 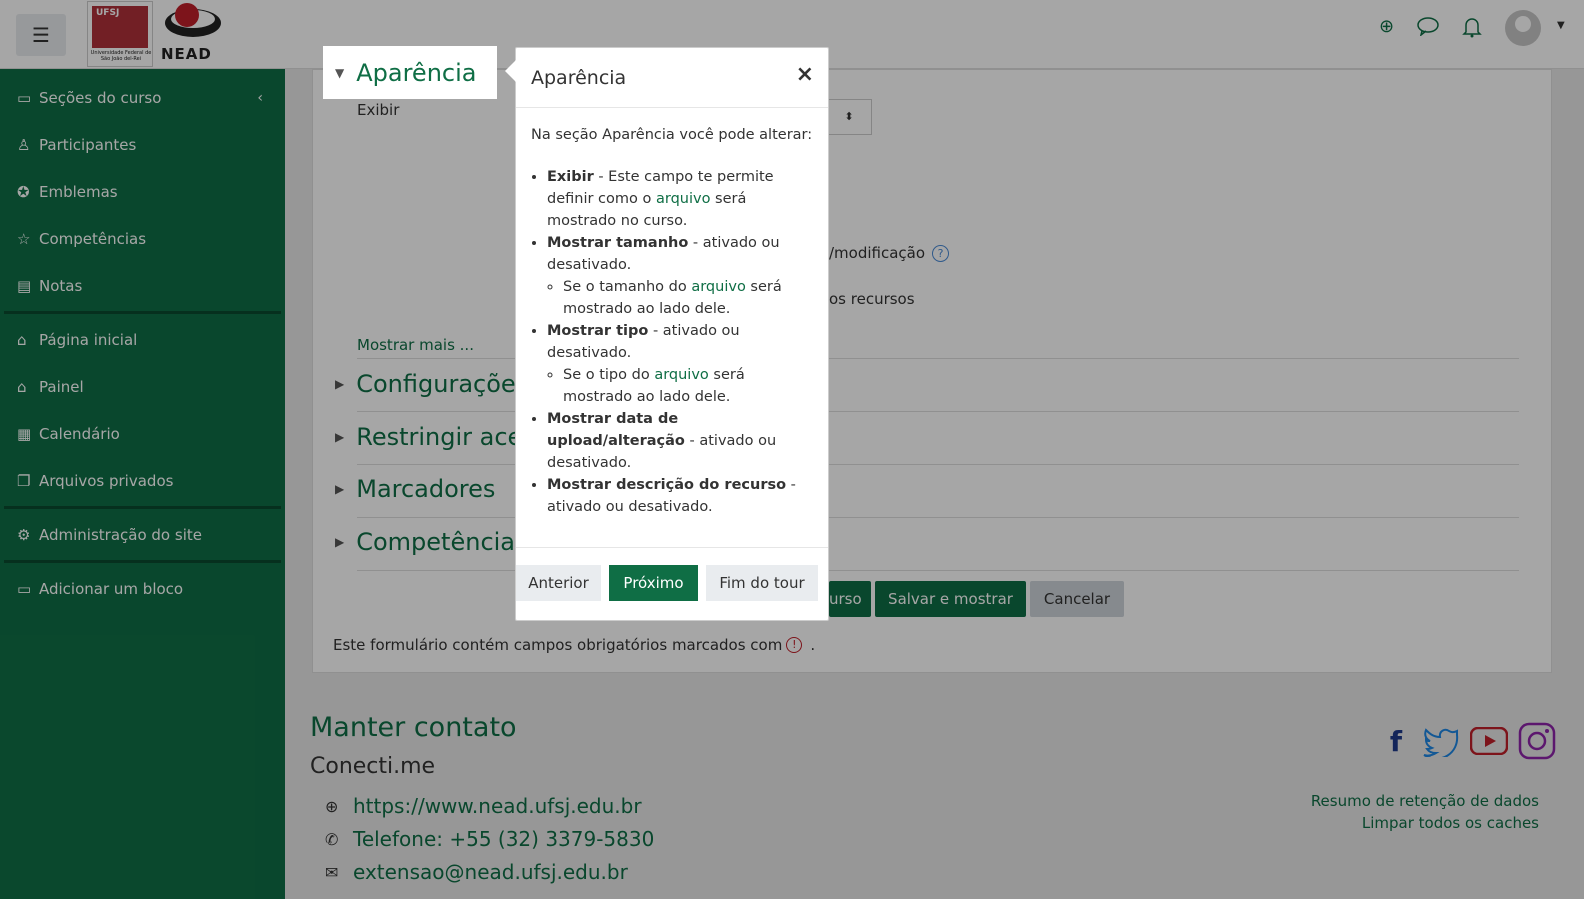 I want to click on close-icon: ×, so click(x=805, y=74).